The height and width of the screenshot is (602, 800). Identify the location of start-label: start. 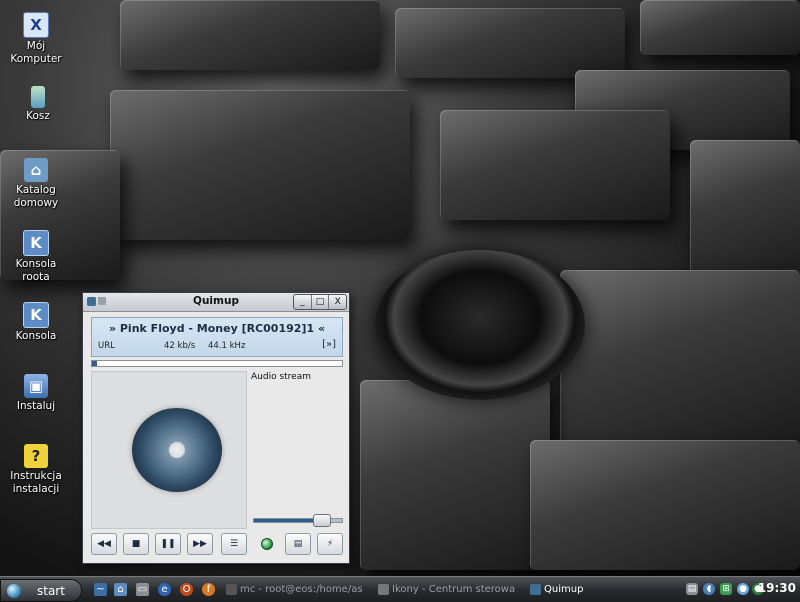
(51, 590).